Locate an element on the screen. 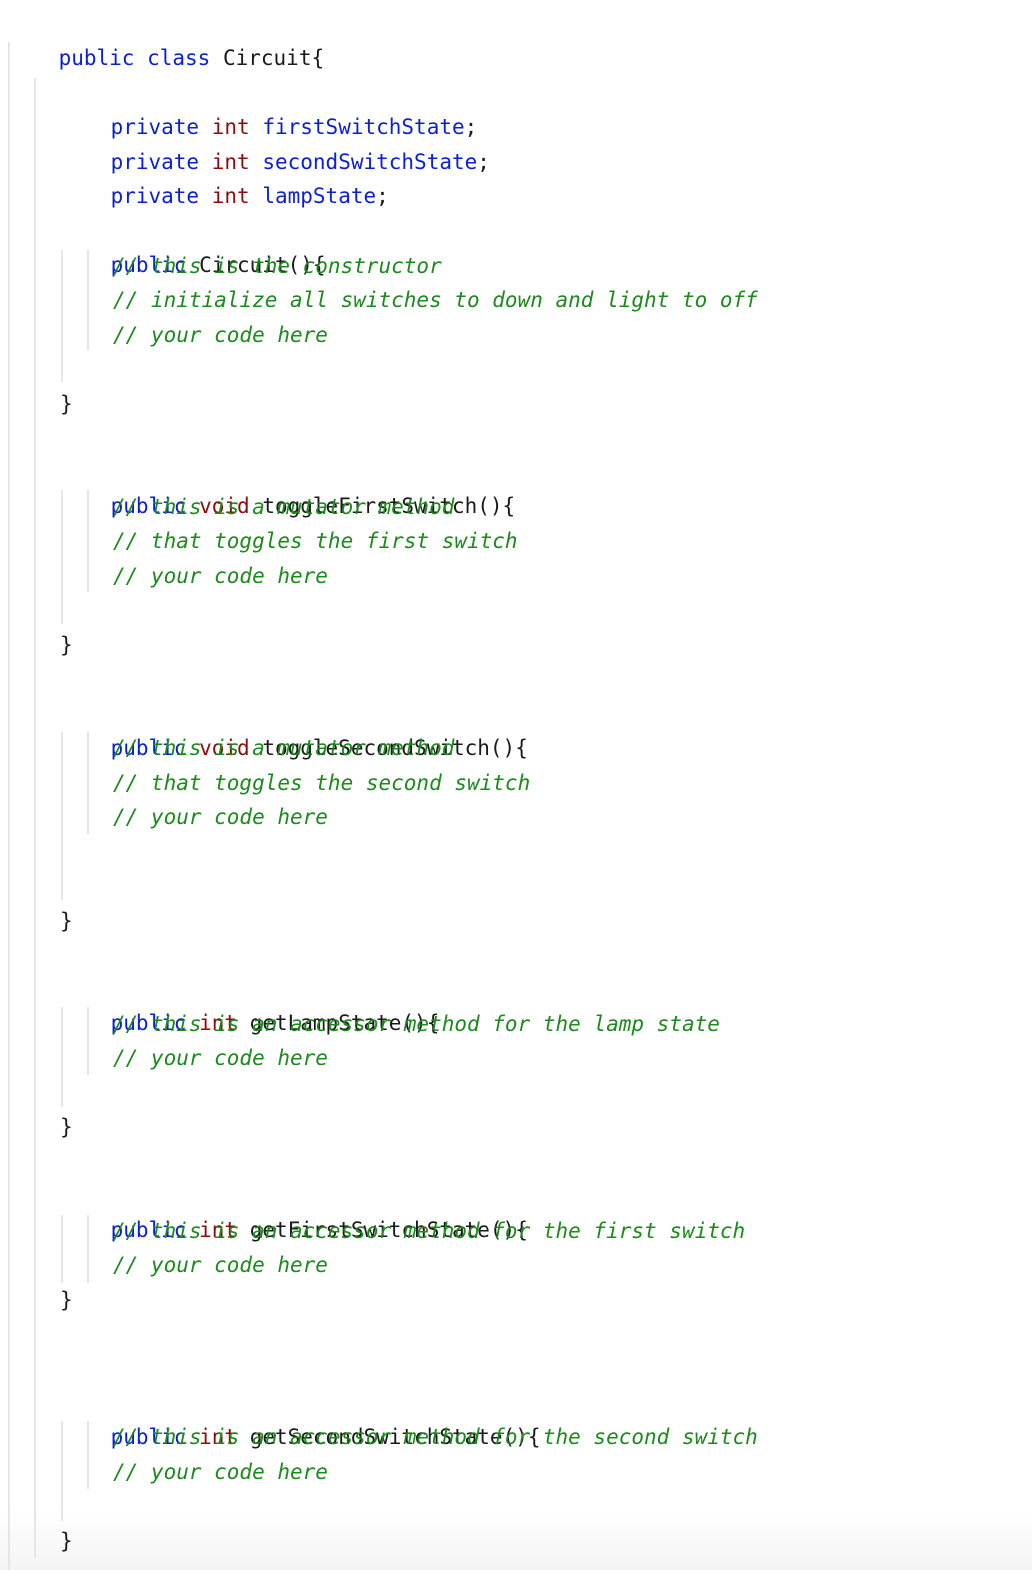  comment-line: // that toggles the first switch is located at coordinates (315, 541).